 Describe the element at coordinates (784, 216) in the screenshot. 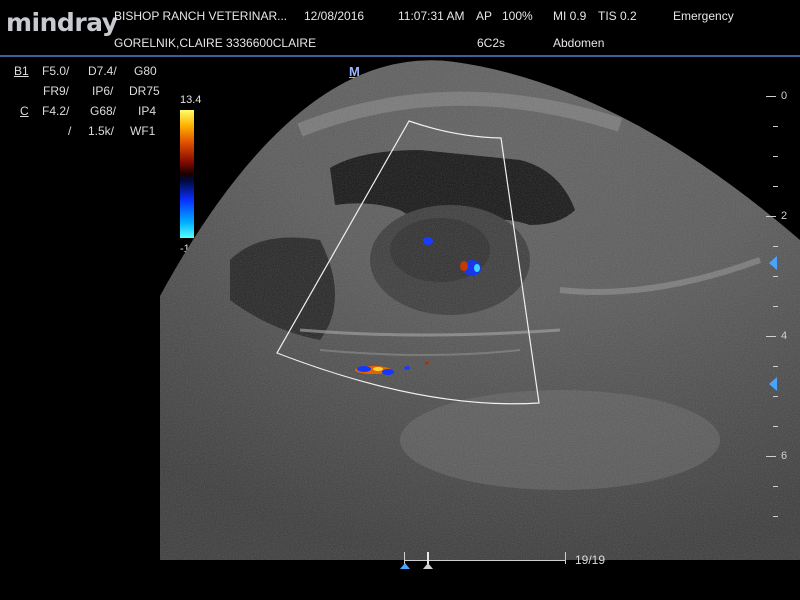

I see `depth-label-2: 2` at that location.